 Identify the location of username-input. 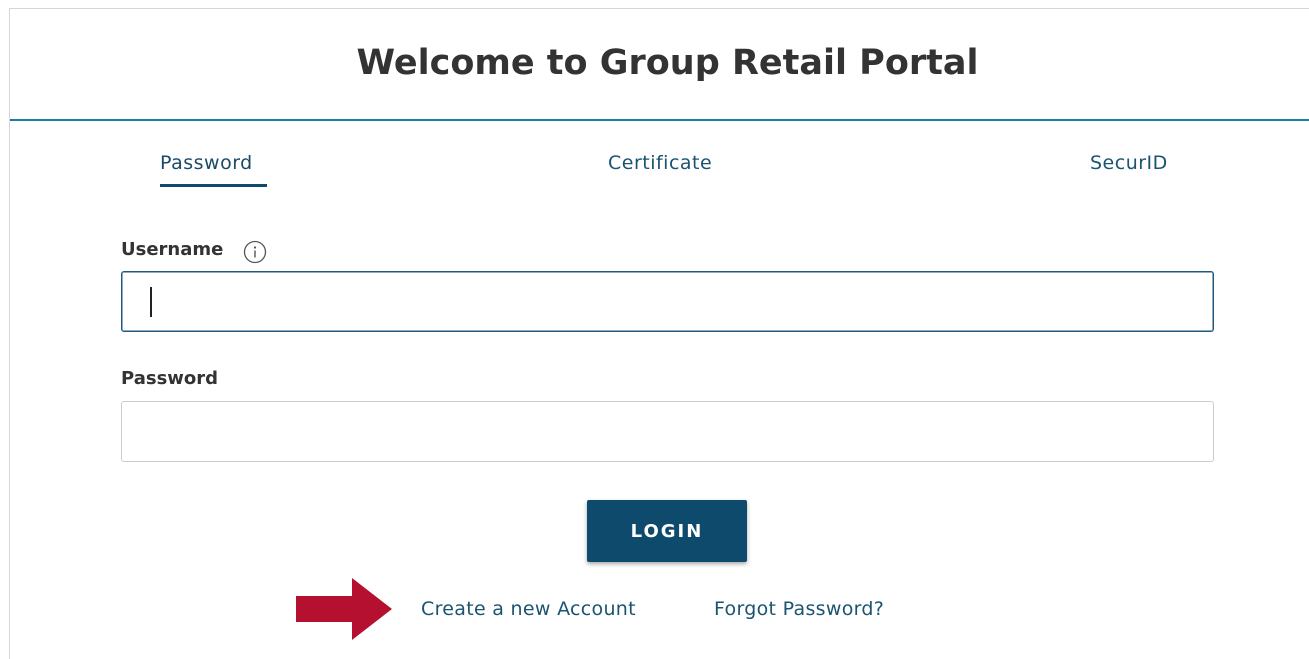
(667, 301).